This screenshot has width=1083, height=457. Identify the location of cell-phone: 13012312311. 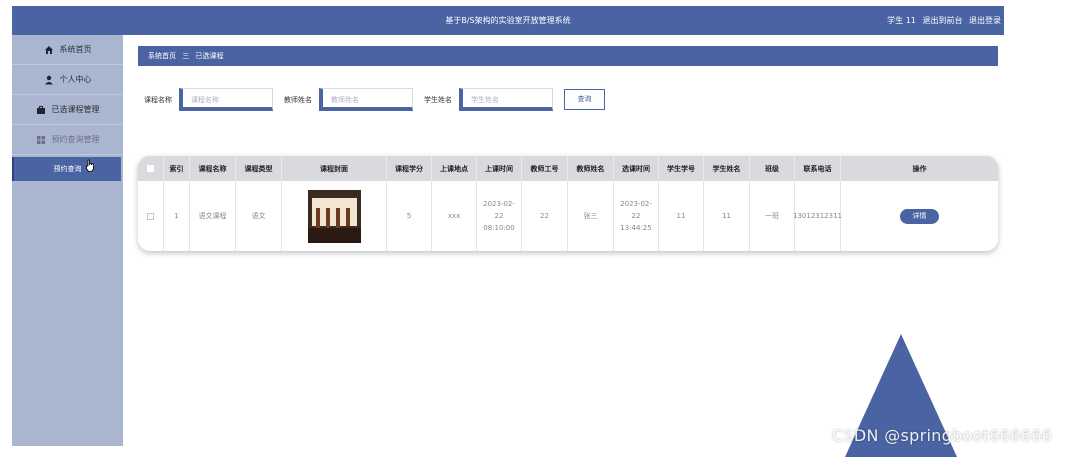
(817, 216).